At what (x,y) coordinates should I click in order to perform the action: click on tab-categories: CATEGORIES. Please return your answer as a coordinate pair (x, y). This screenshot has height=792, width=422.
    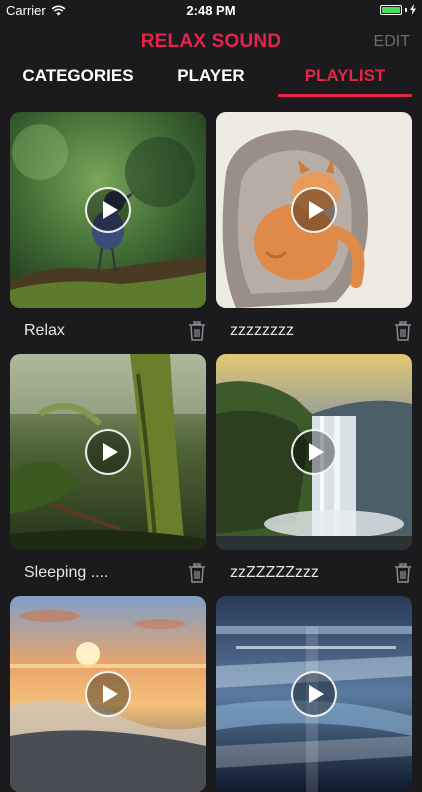
    Looking at the image, I should click on (78, 76).